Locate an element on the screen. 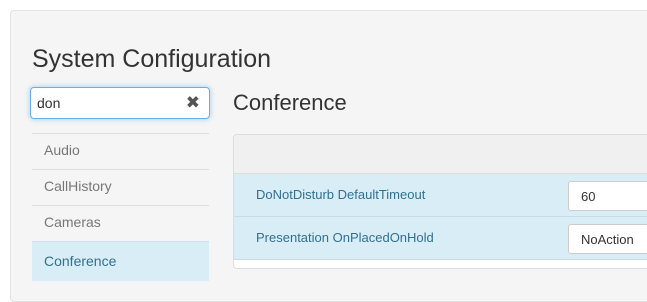 Image resolution: width=647 pixels, height=302 pixels. section-title: Conference is located at coordinates (290, 102).